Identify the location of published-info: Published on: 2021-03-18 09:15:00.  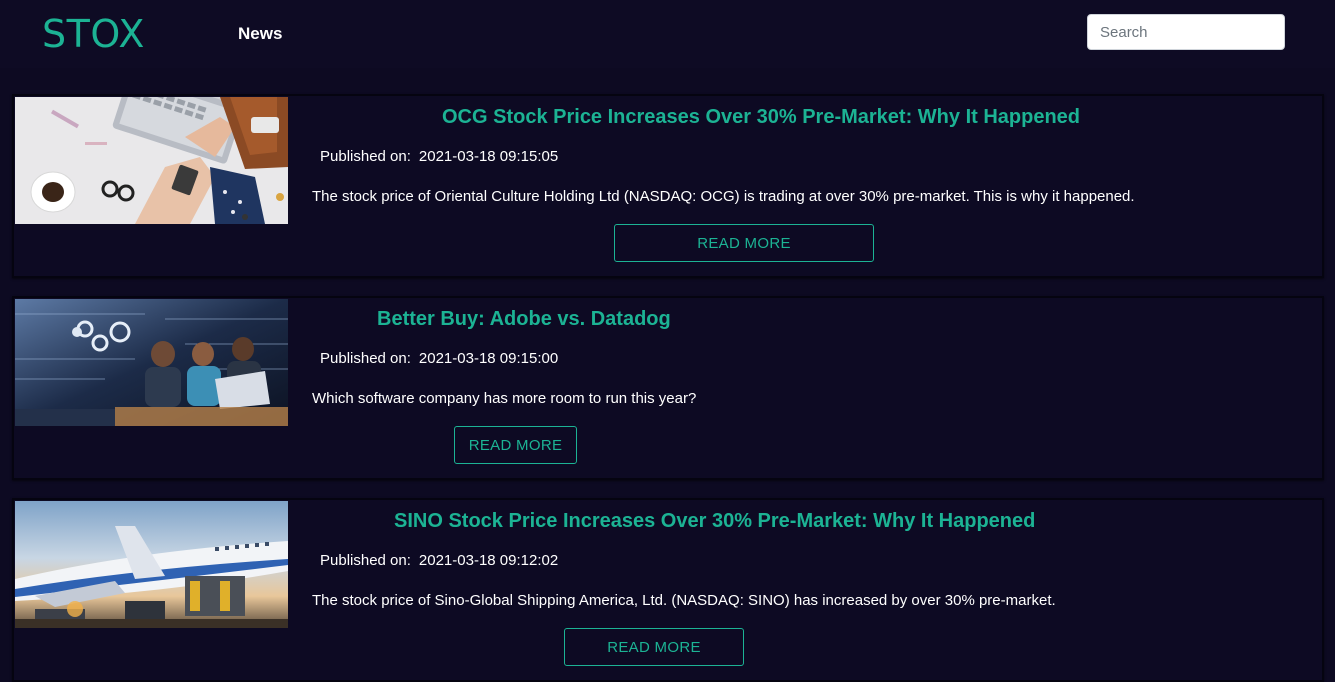
(439, 358).